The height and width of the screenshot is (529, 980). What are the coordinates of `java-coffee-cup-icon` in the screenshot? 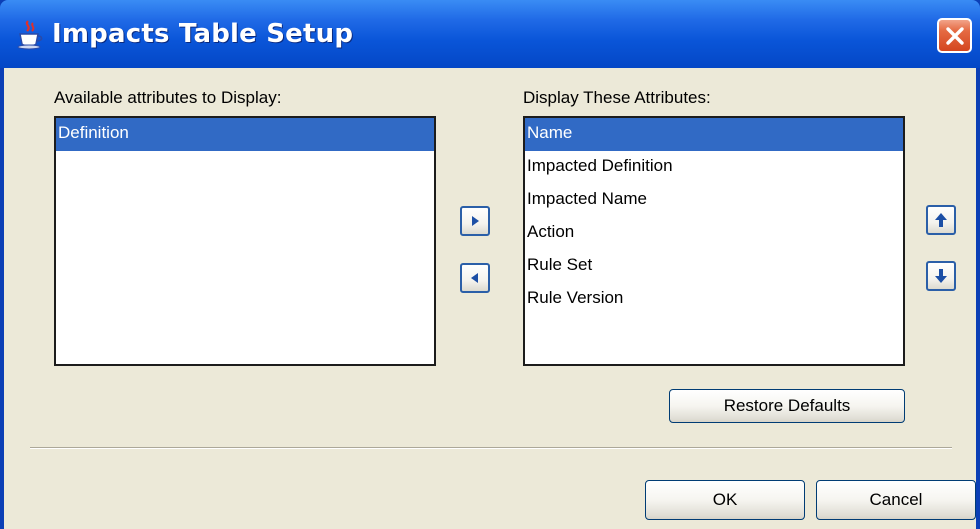 It's located at (30, 34).